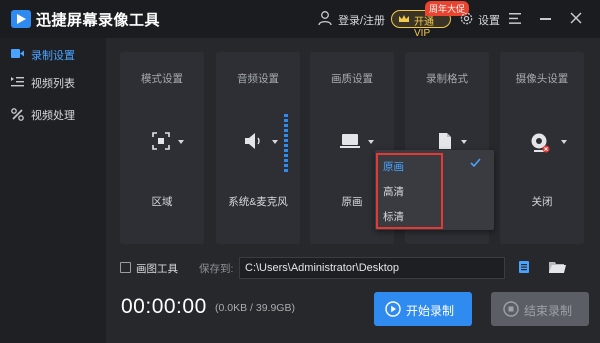 Image resolution: width=600 pixels, height=343 pixels. Describe the element at coordinates (548, 311) in the screenshot. I see `stop-recording-label: 结束录制` at that location.